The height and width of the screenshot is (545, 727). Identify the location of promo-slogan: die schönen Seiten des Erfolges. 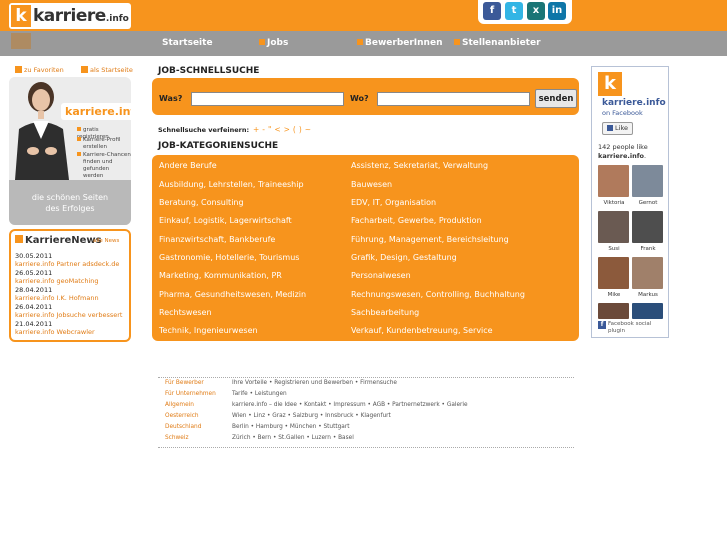
(70, 203).